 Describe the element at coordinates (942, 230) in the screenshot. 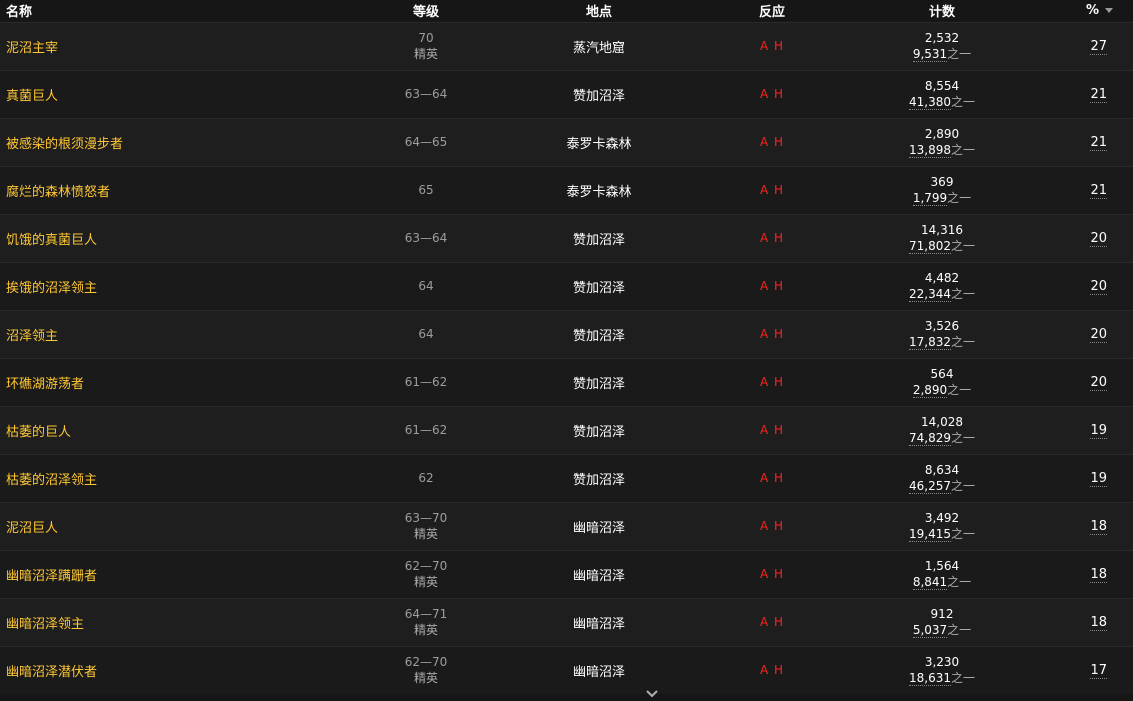

I see `drop-count: 14,316` at that location.